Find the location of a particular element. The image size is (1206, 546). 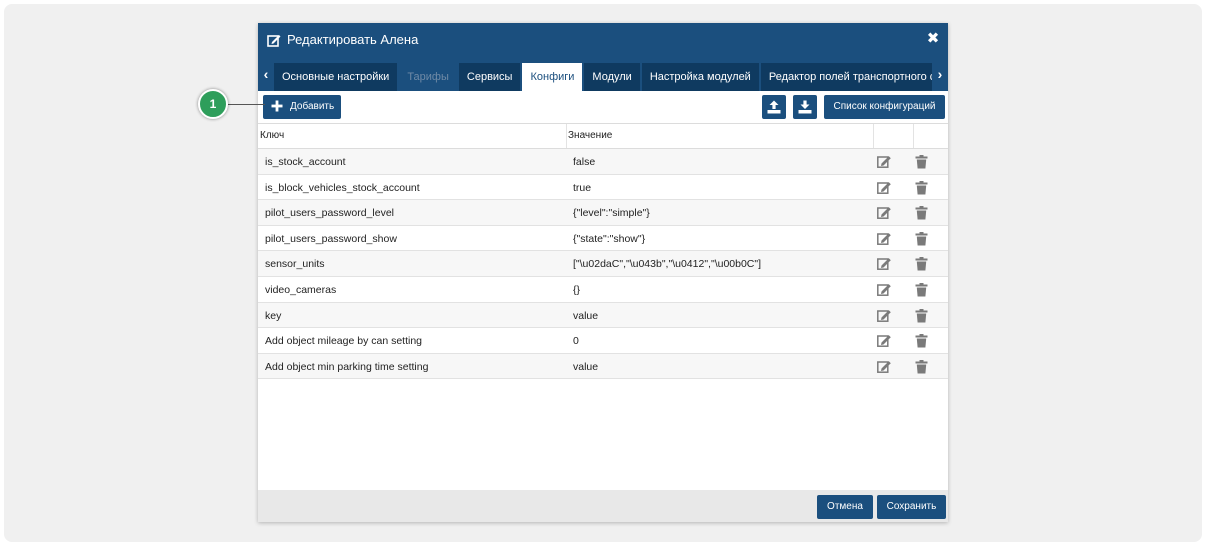

config-list-button: Список конфигураций is located at coordinates (884, 107).